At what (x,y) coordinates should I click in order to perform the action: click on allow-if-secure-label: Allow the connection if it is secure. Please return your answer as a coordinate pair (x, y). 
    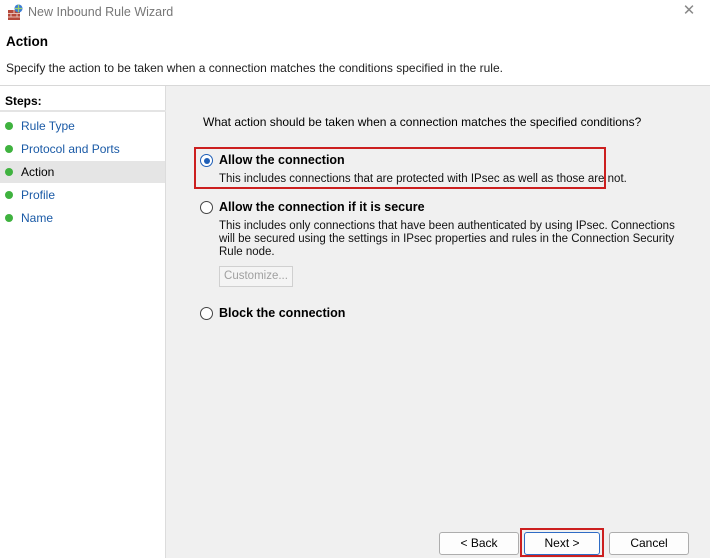
    Looking at the image, I should click on (322, 207).